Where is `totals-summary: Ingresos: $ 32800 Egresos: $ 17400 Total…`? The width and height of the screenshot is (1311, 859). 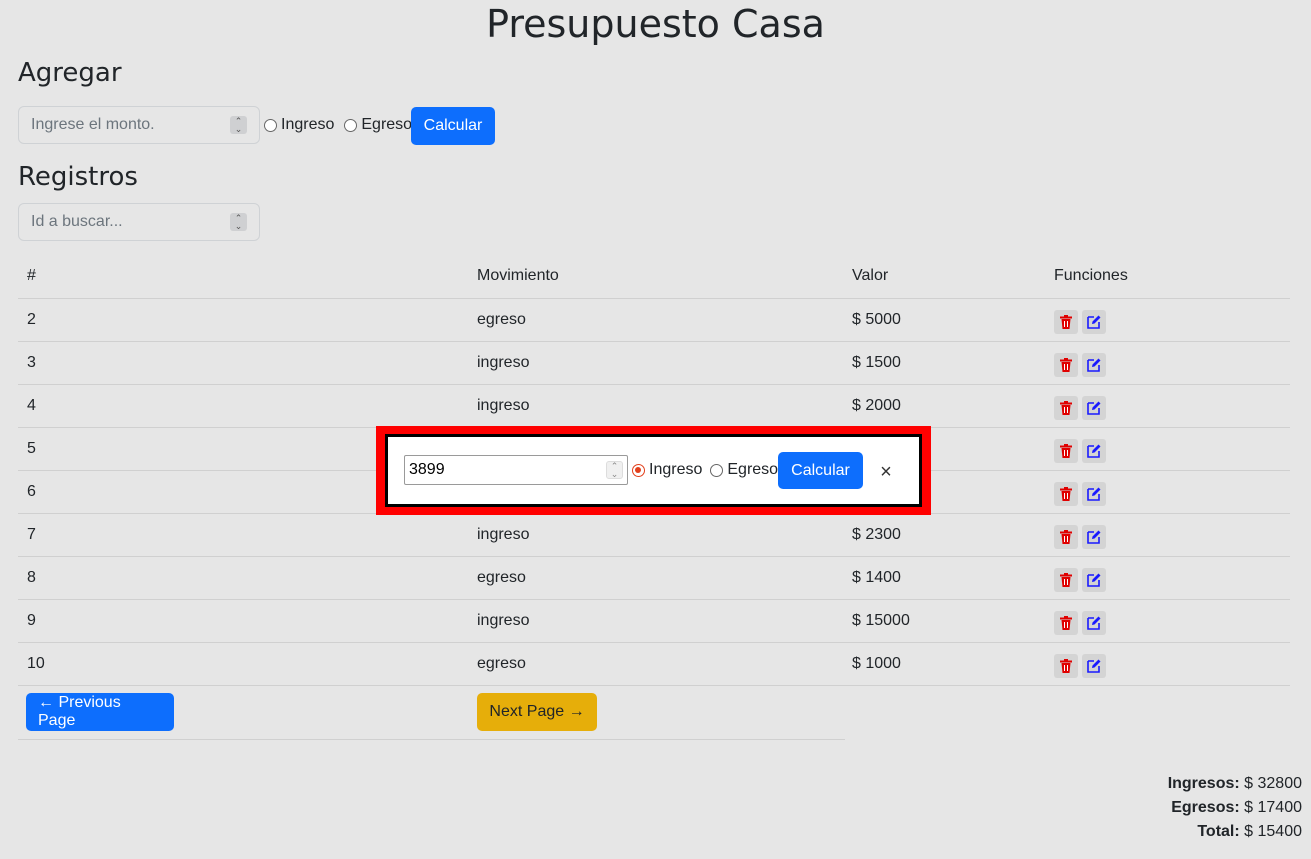
totals-summary: Ingresos: $ 32800 Egresos: $ 17400 Total… is located at coordinates (1235, 808).